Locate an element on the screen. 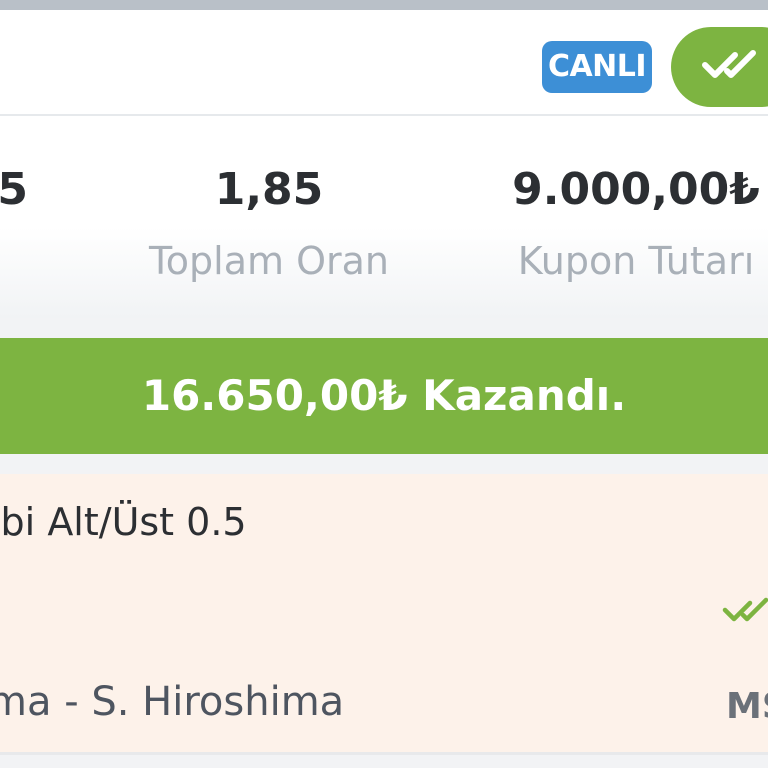 This screenshot has width=768, height=768. live-badge: CANLI is located at coordinates (597, 67).